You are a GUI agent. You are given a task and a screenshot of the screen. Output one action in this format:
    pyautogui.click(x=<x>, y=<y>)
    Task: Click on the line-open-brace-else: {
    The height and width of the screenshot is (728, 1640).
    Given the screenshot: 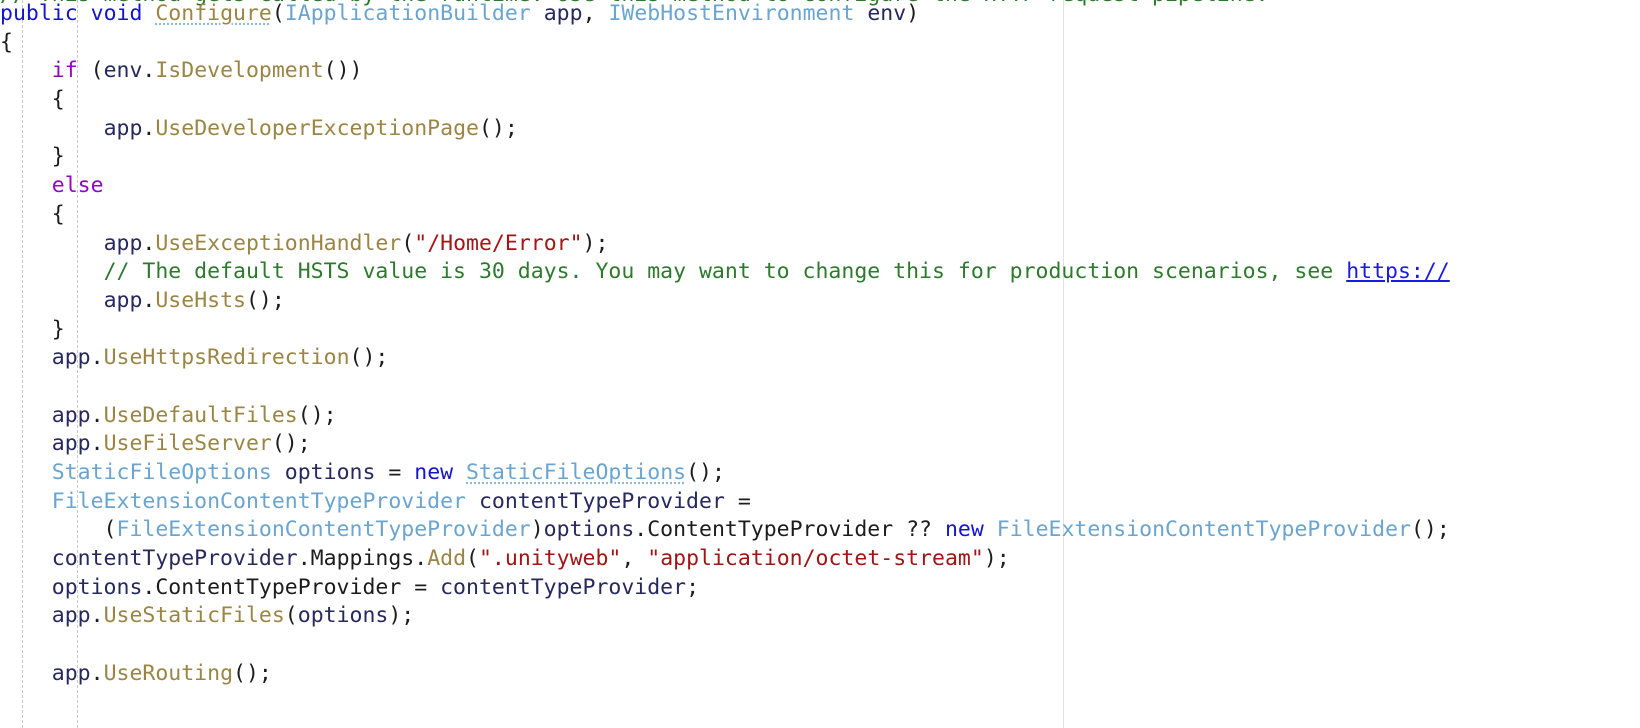 What is the action you would take?
    pyautogui.click(x=820, y=215)
    